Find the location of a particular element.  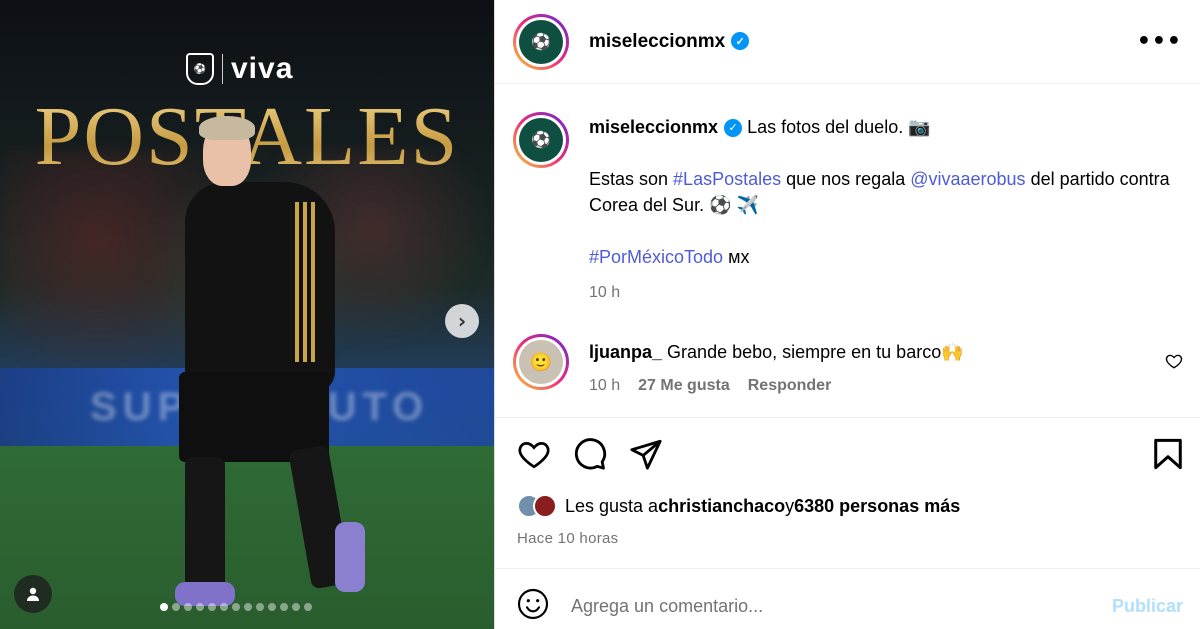

more-icon: ••• is located at coordinates (1159, 41).